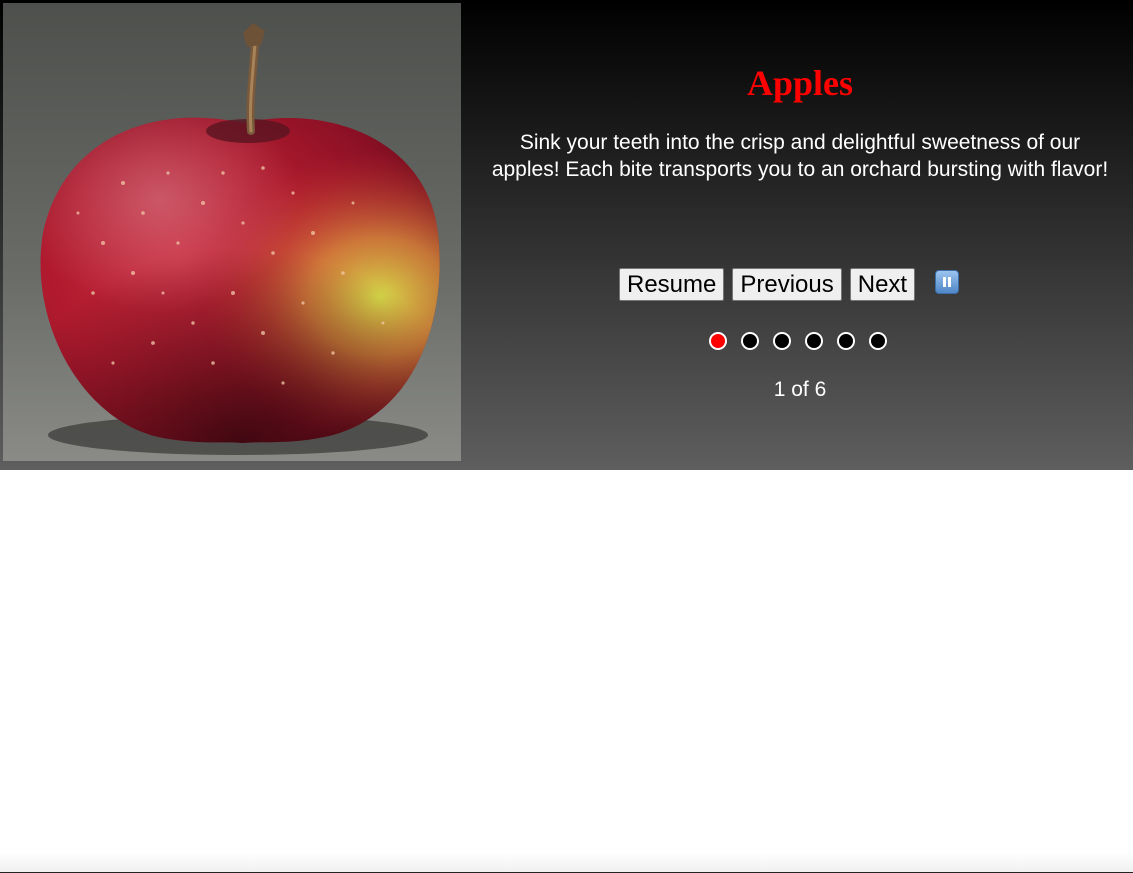 Image resolution: width=1133 pixels, height=873 pixels. What do you see at coordinates (672, 284) in the screenshot?
I see `resume-button: Resume` at bounding box center [672, 284].